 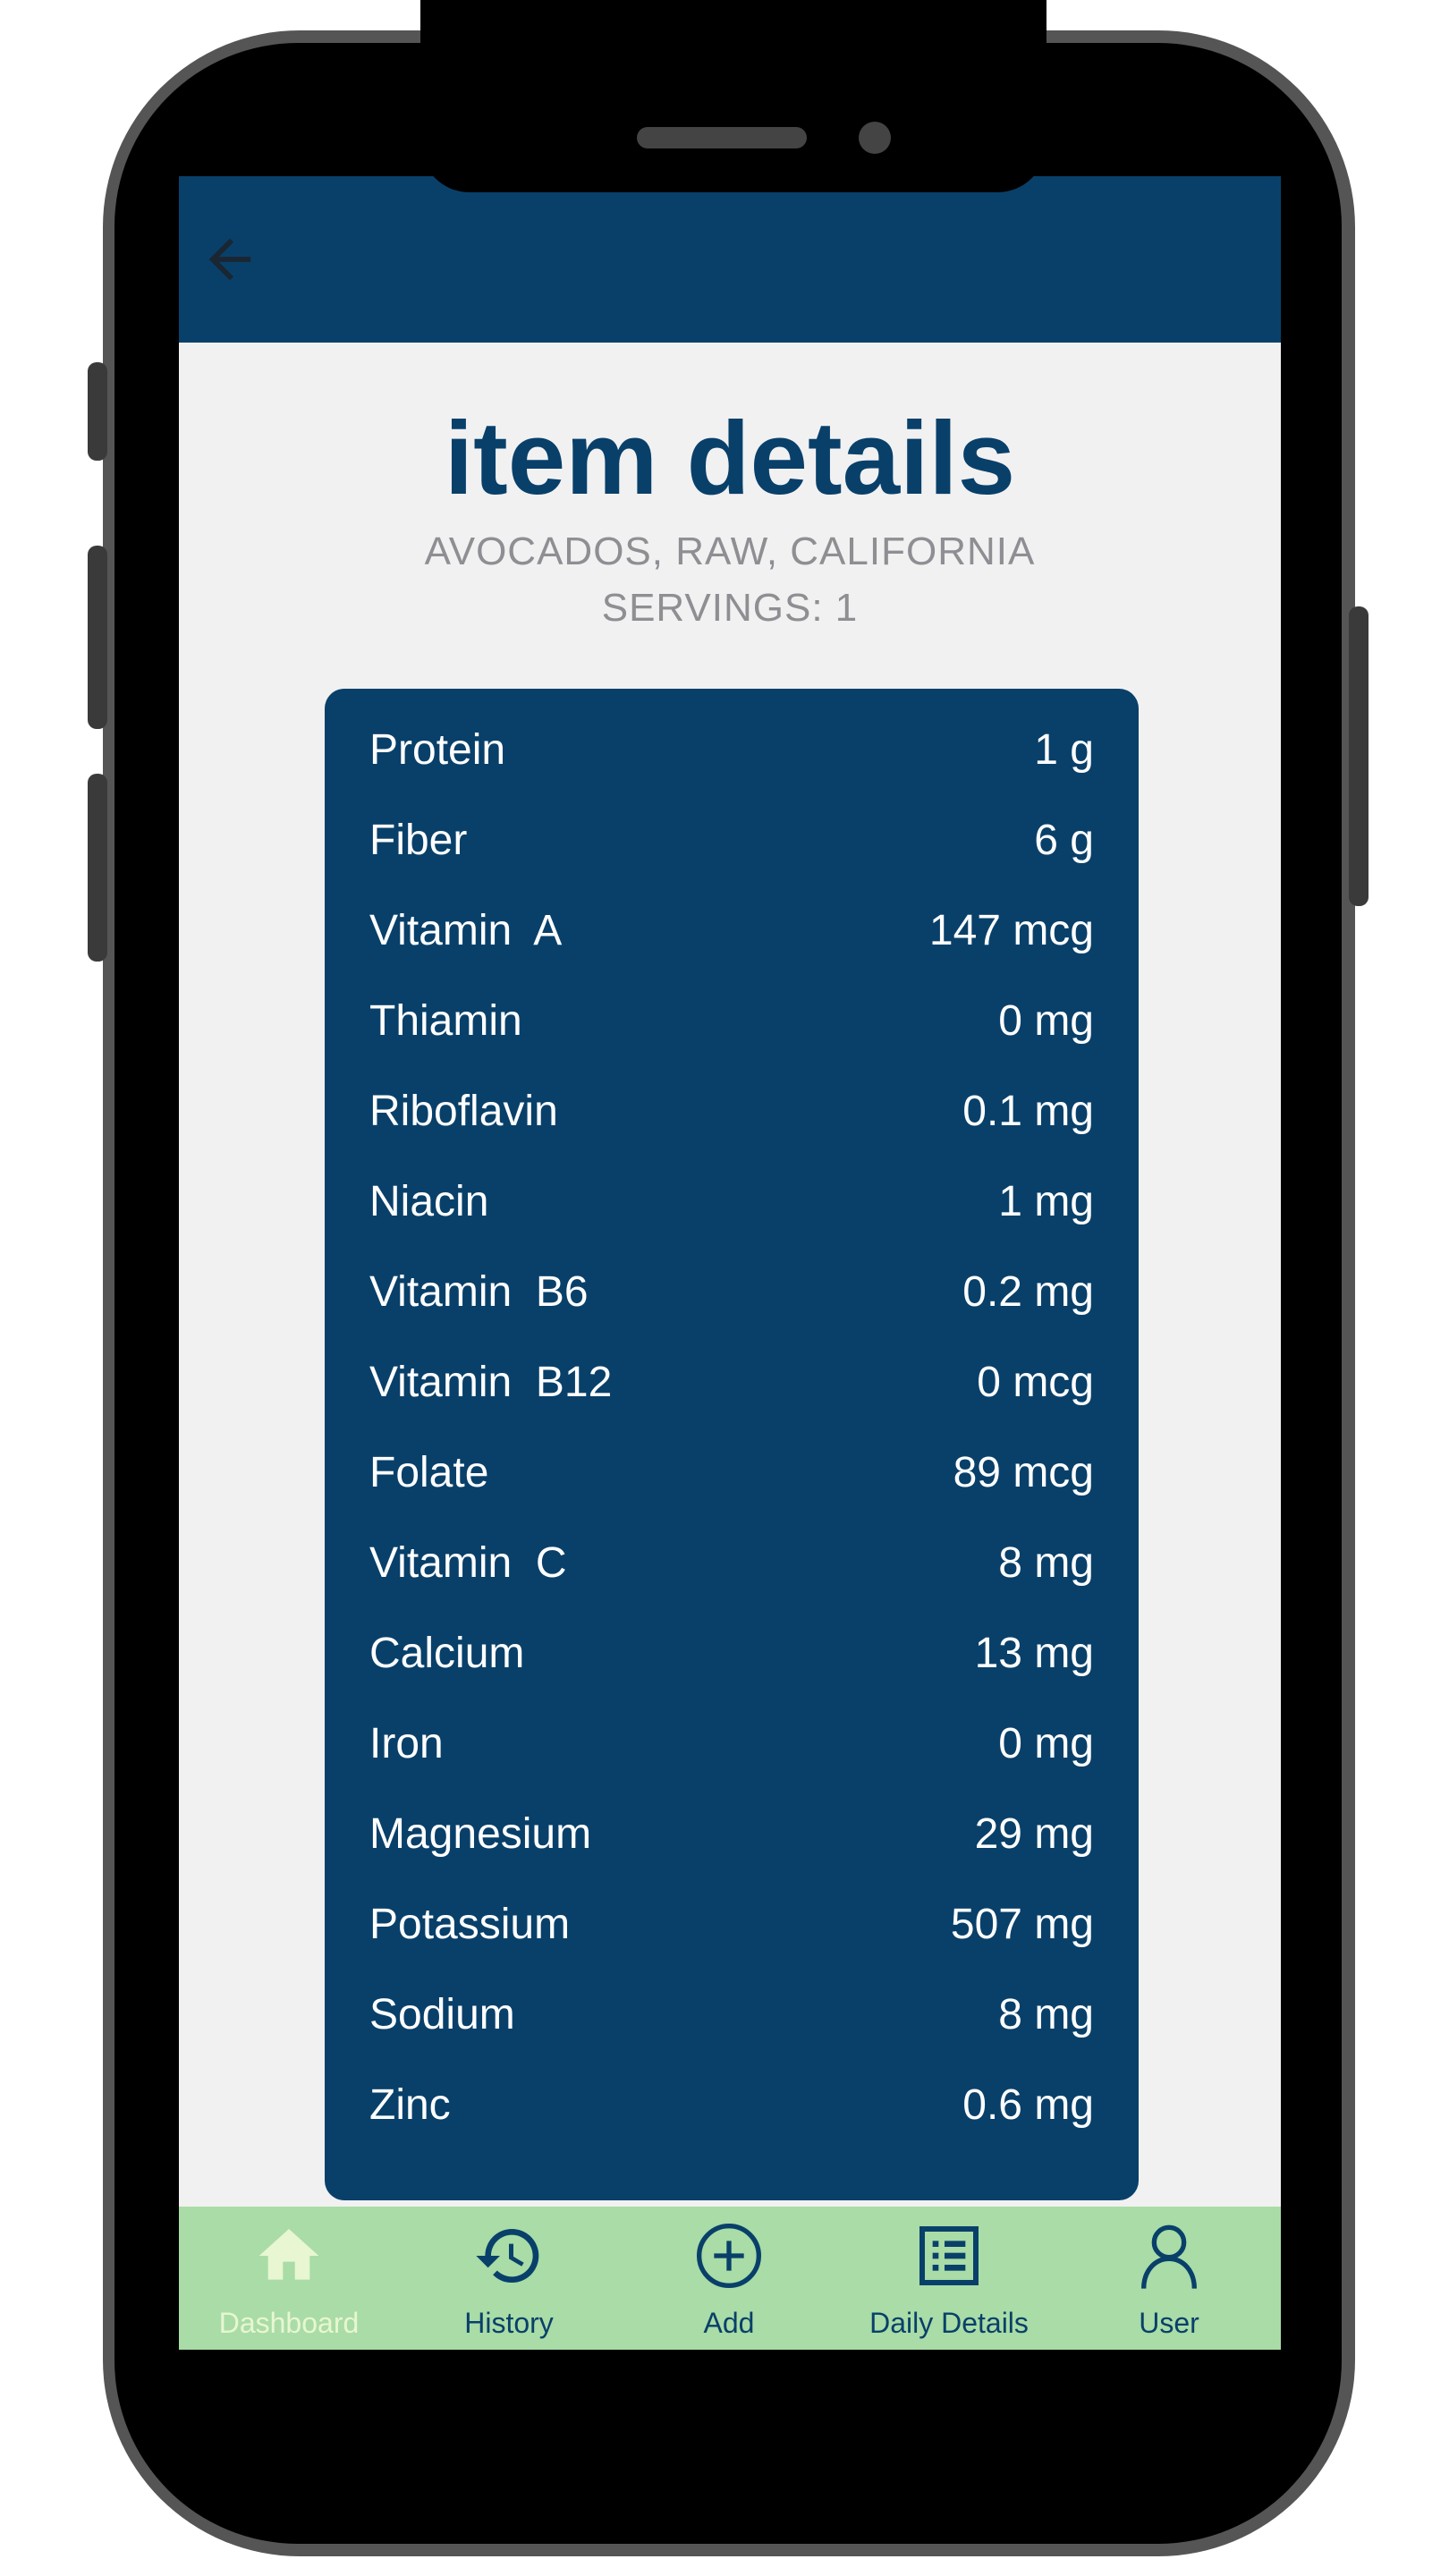 I want to click on nutrient-value: 13 mg, so click(x=1034, y=1653).